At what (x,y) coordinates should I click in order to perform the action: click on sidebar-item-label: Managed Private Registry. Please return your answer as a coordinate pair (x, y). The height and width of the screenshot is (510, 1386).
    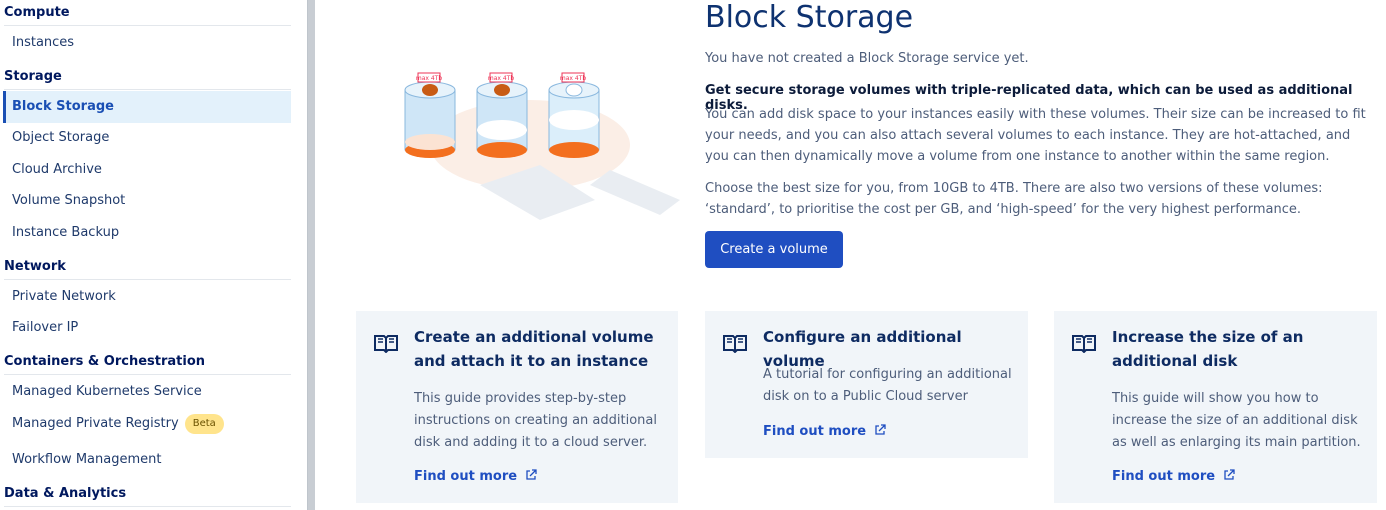
    Looking at the image, I should click on (95, 423).